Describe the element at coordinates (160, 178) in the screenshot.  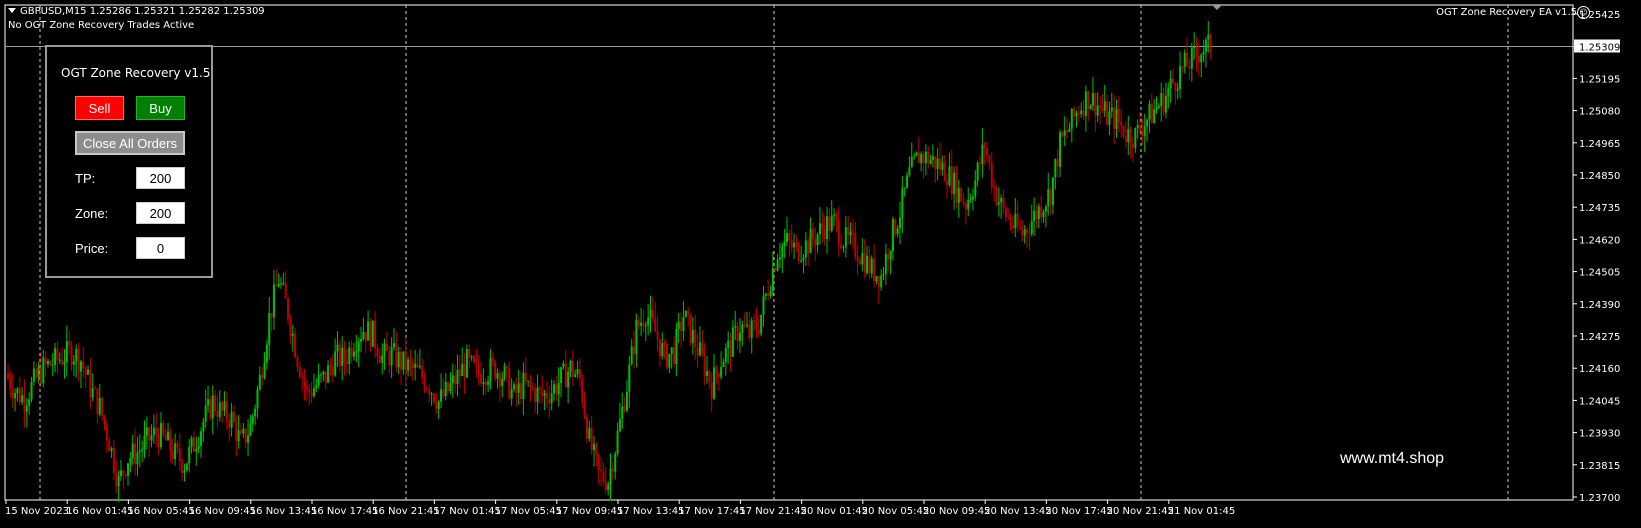
I see `tp-input` at that location.